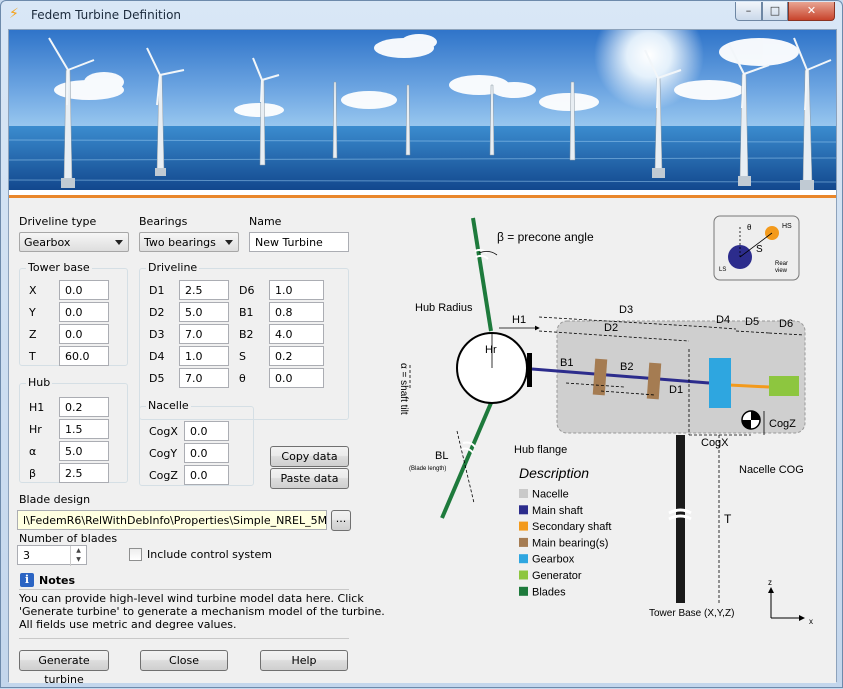  What do you see at coordinates (204, 312) in the screenshot?
I see `d2-input: 5.0` at bounding box center [204, 312].